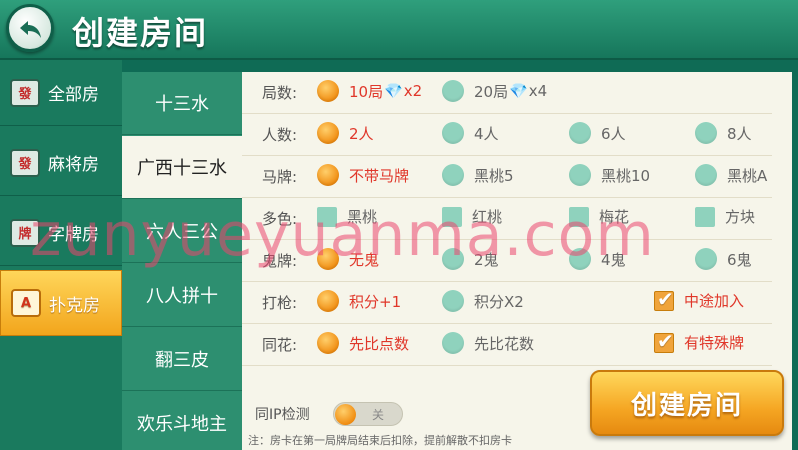 This screenshot has height=450, width=798. I want to click on category-label: 扑克房, so click(74, 305).